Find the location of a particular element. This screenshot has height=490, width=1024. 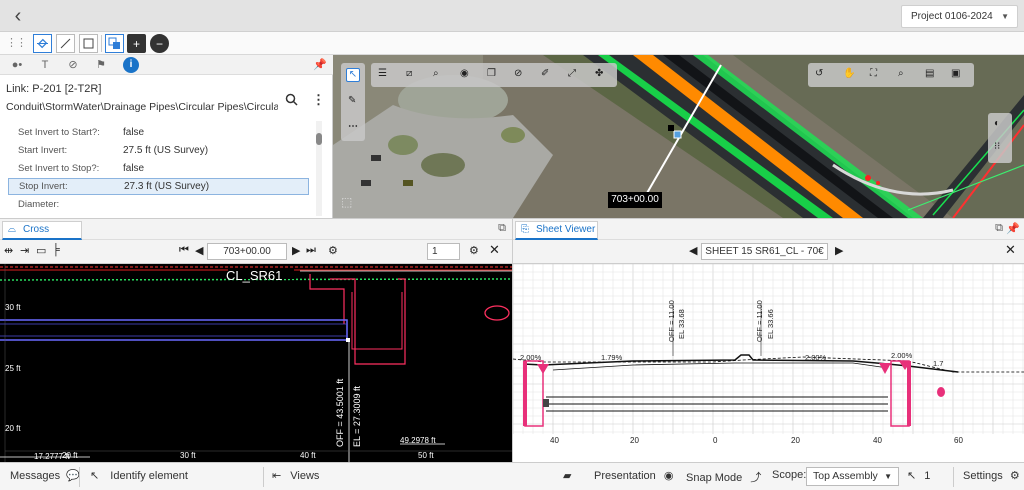

text-icon: T is located at coordinates (45, 65).